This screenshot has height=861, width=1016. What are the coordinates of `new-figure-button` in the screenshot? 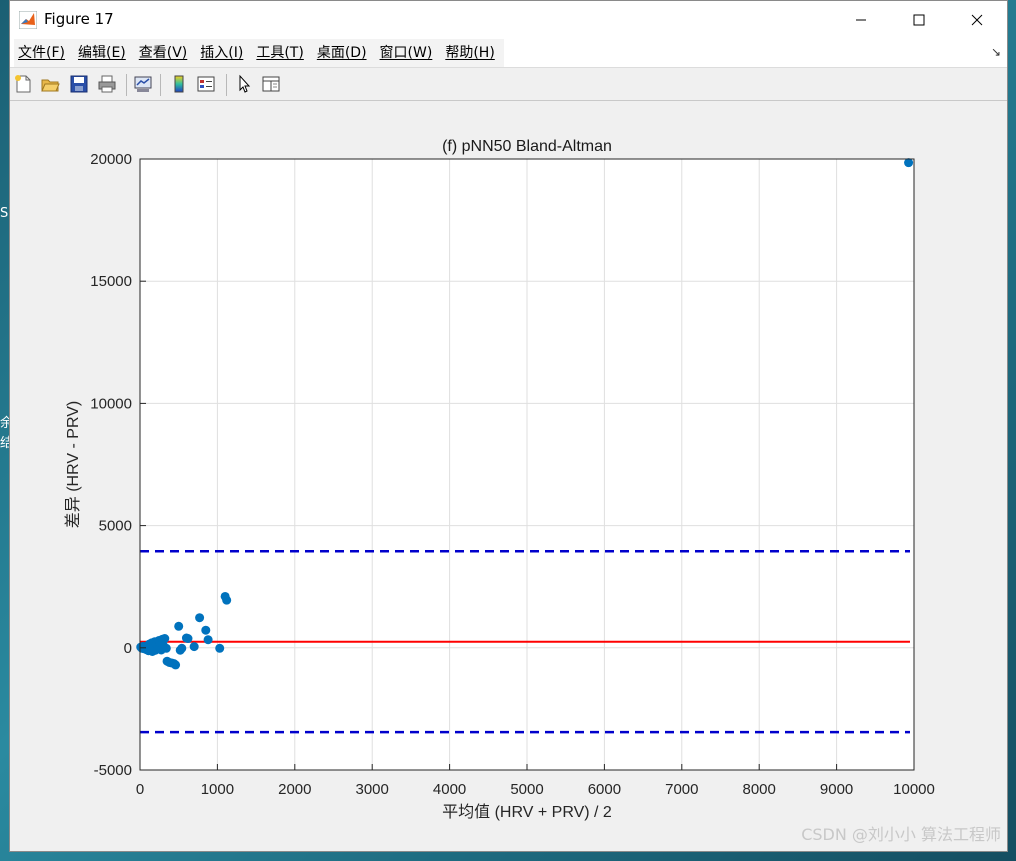 It's located at (23, 84).